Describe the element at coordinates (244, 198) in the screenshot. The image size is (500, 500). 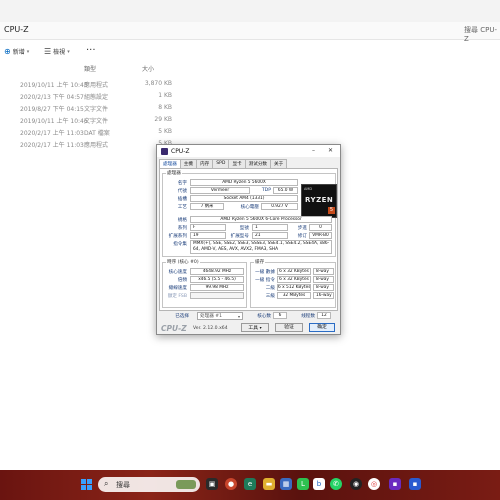
I see `package-value: Socket AM4 (1331)` at that location.